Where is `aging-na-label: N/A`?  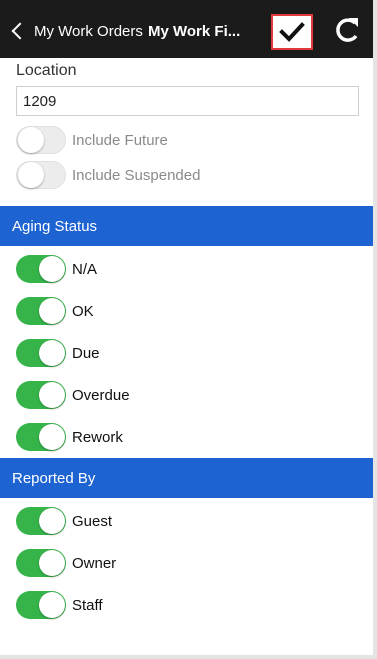
aging-na-label: N/A is located at coordinates (85, 269).